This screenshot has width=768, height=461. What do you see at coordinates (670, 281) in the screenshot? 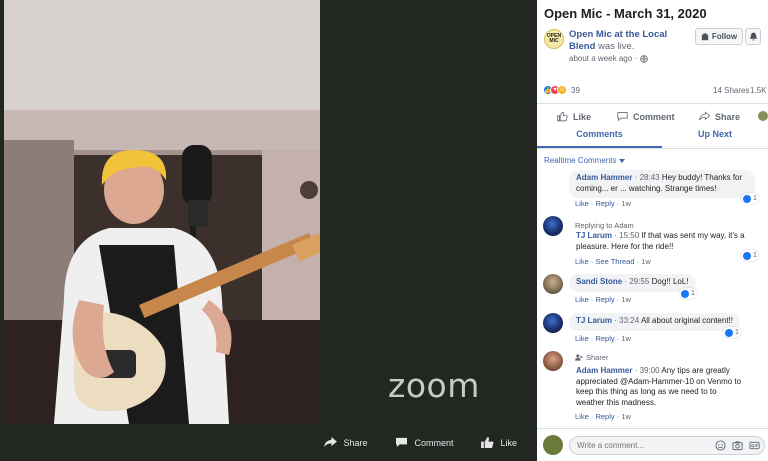
I see `comment-text: Dog!! LoL!` at bounding box center [670, 281].